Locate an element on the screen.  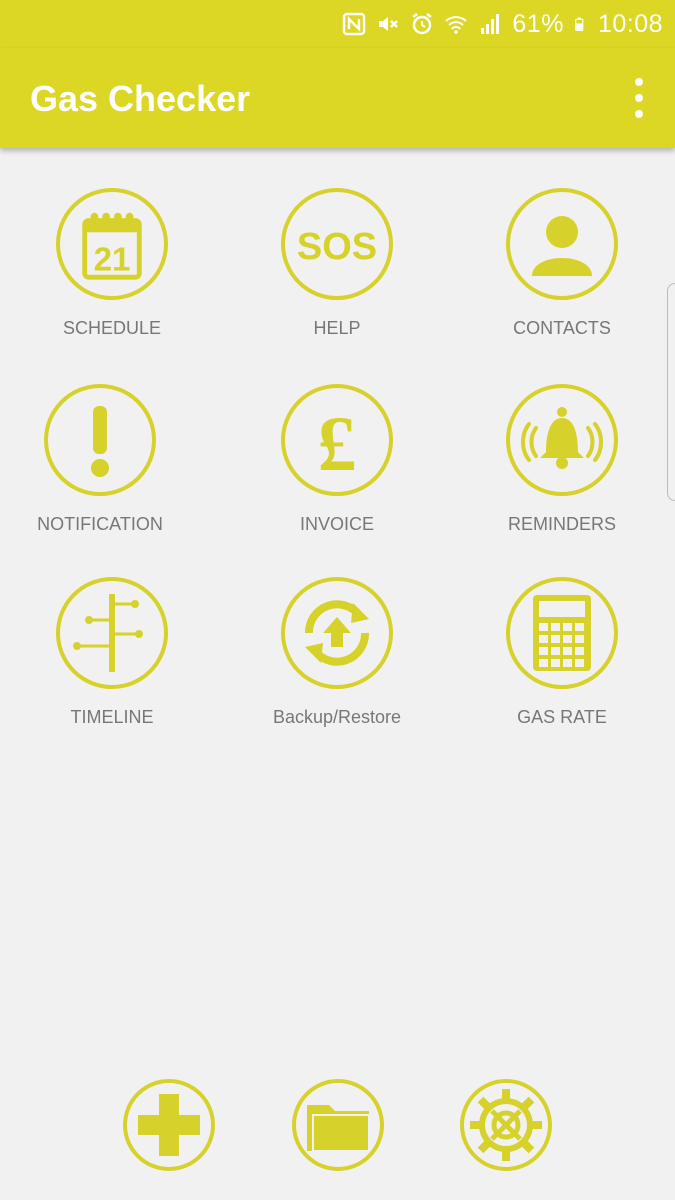
svg-text: SOS is located at coordinates (337, 247).